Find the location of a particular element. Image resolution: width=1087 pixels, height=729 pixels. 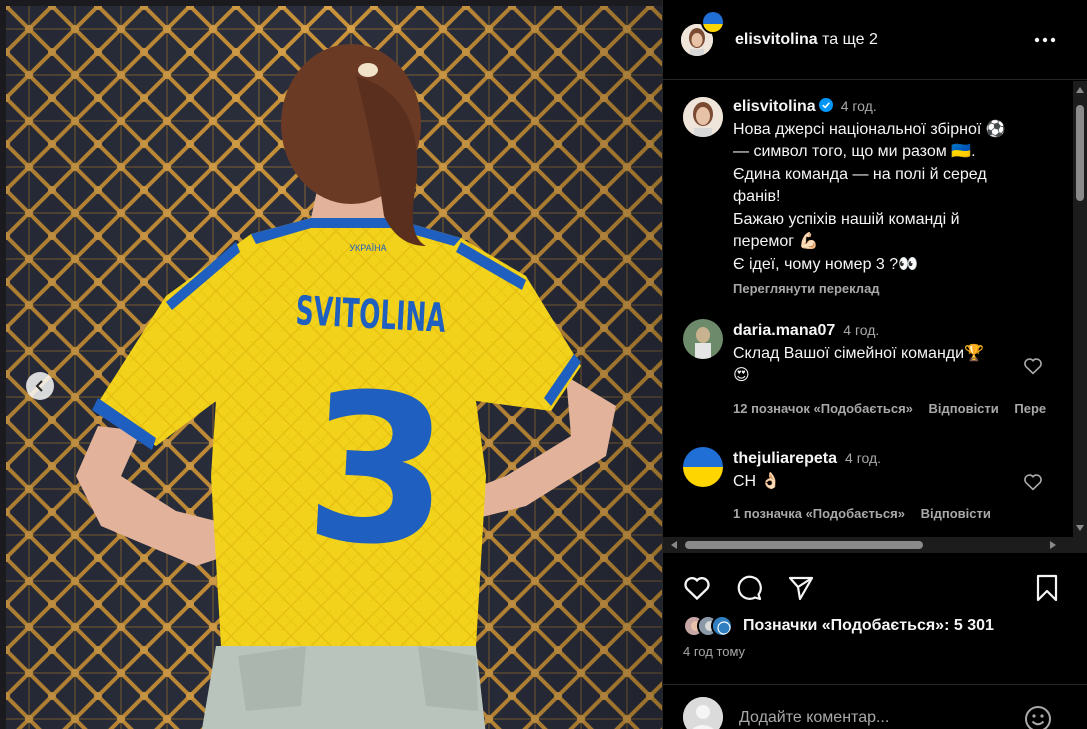

jersey-country-text: УКРАЇНА is located at coordinates (367, 248).